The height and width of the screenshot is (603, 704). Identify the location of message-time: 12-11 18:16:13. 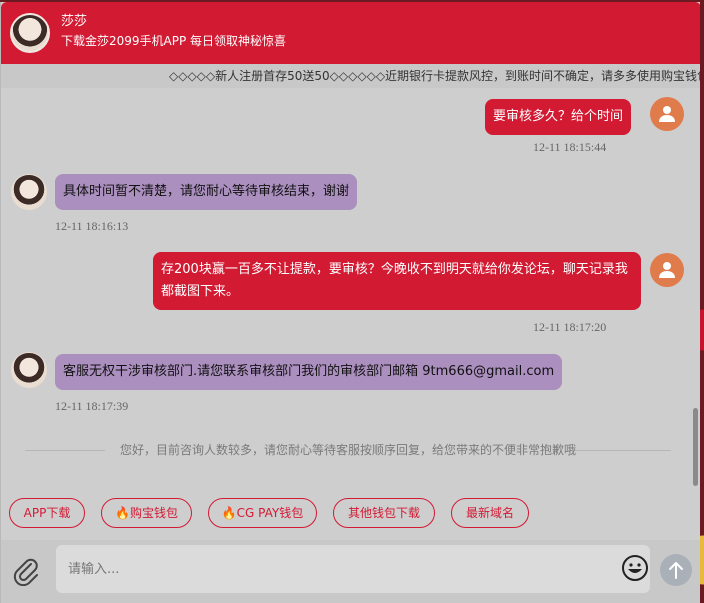
(92, 226).